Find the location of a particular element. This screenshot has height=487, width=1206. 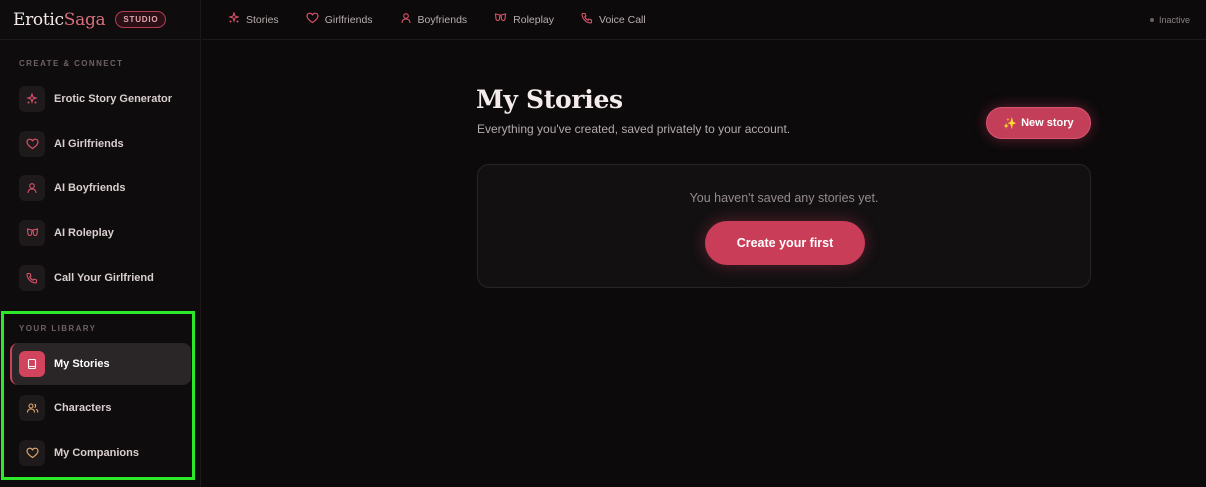

topnav-label: Girlfriends is located at coordinates (348, 19).